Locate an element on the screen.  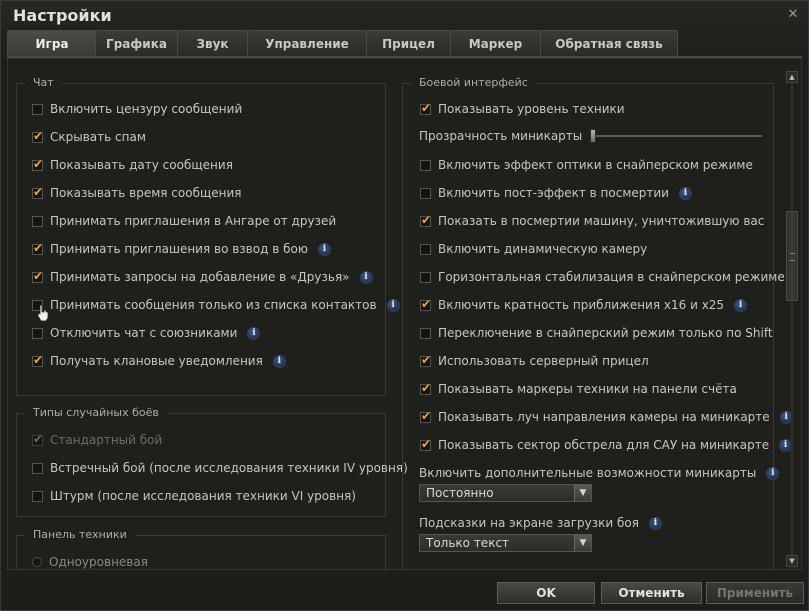
battle-ui-option: Включить пост-эффект в посмертии i is located at coordinates (556, 193).